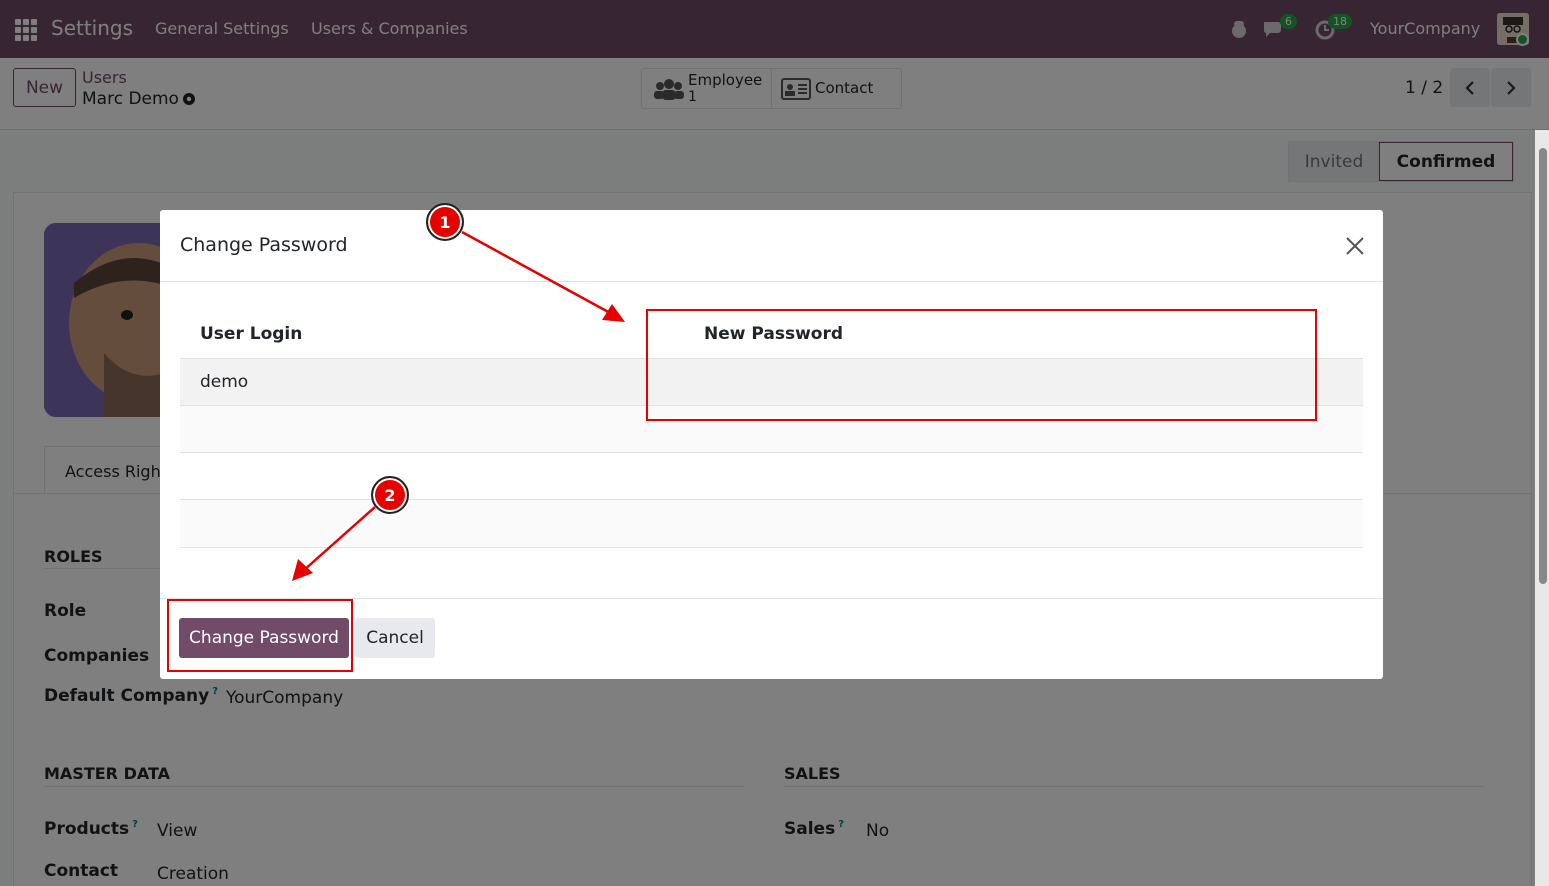 The image size is (1549, 886). I want to click on annotation-box-change-button, so click(260, 635).